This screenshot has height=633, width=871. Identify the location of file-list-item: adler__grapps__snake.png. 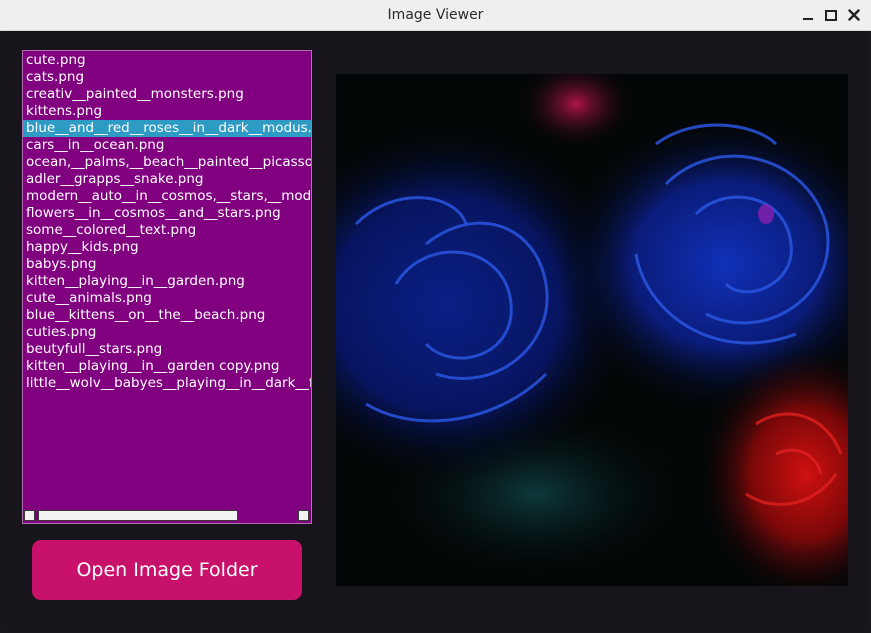
(167, 179).